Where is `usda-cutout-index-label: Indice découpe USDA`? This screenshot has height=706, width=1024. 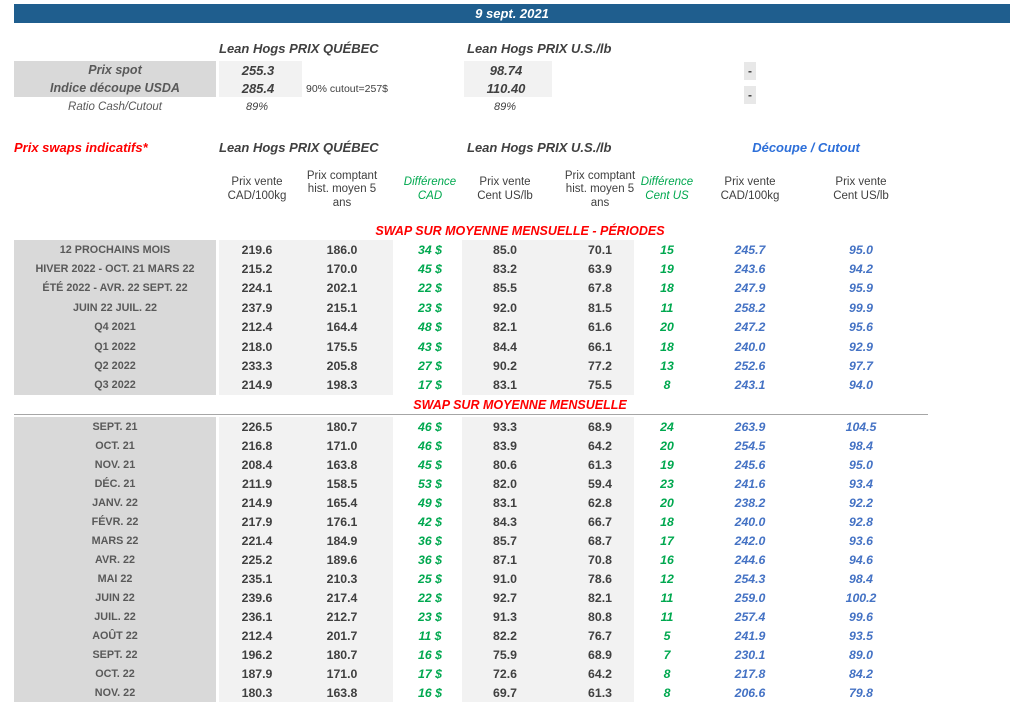 usda-cutout-index-label: Indice découpe USDA is located at coordinates (115, 88).